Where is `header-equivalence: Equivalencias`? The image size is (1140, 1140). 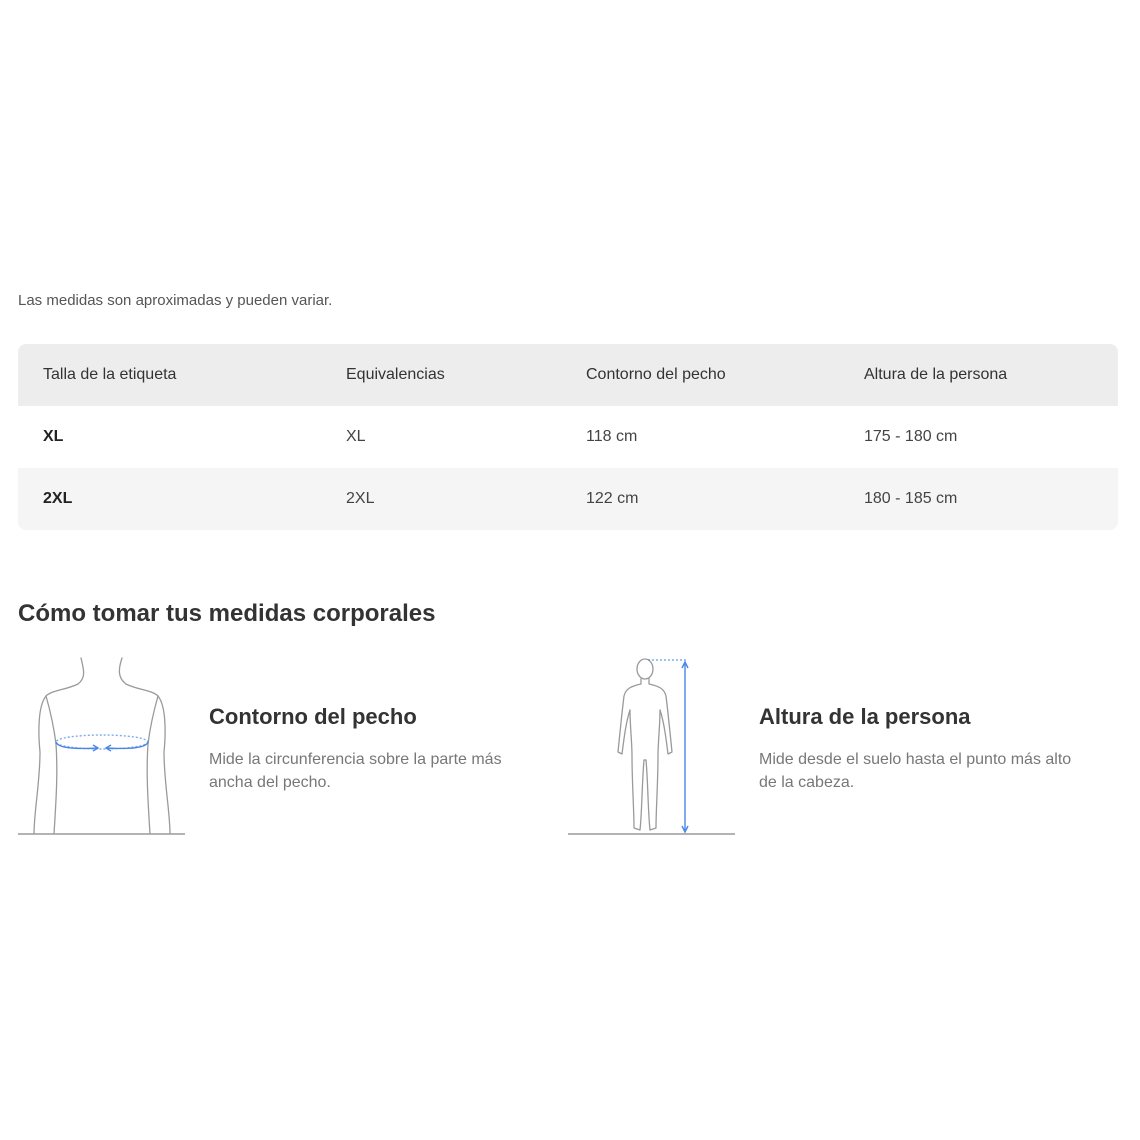 header-equivalence: Equivalencias is located at coordinates (395, 374).